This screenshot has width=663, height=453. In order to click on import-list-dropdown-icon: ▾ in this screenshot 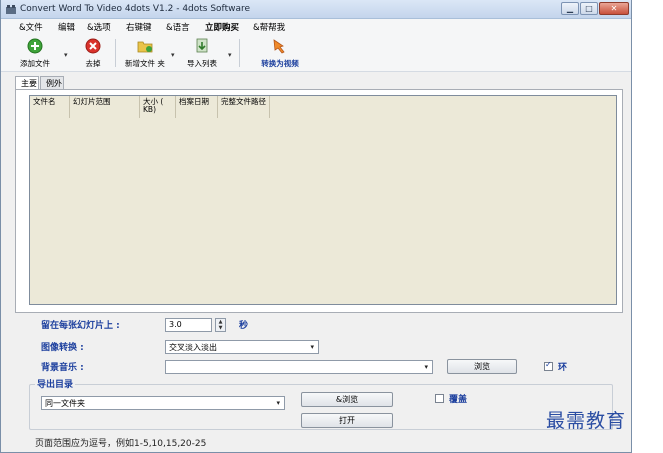, I will do `click(230, 55)`.